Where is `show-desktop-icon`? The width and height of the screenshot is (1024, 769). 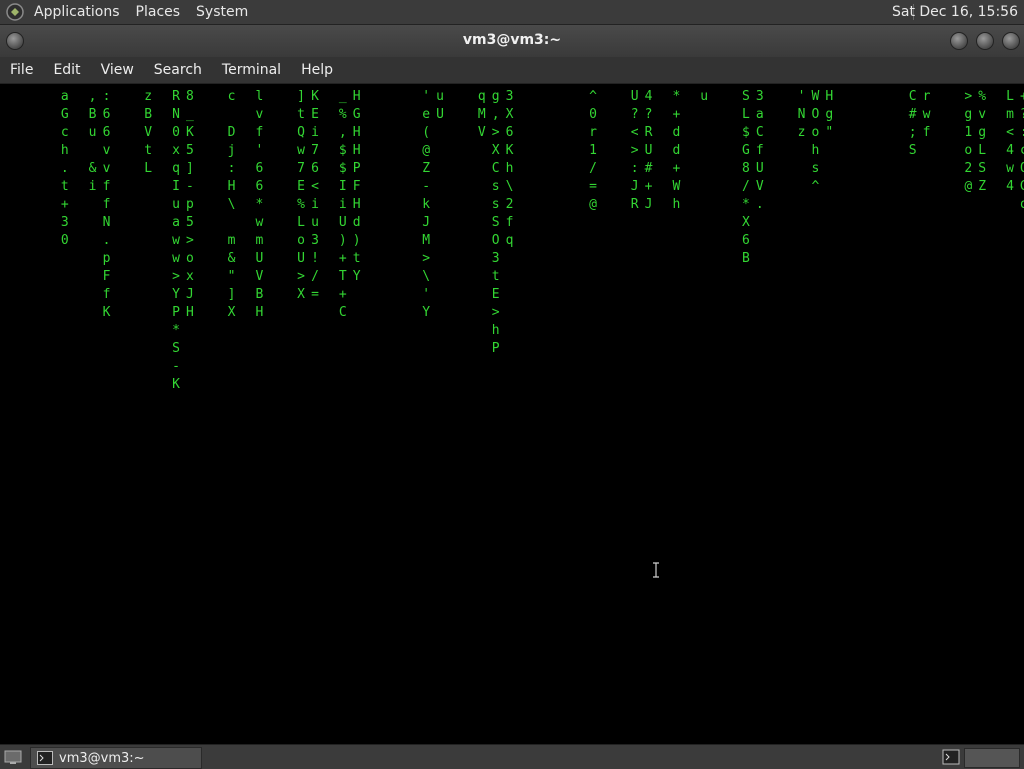
show-desktop-icon is located at coordinates (13, 757).